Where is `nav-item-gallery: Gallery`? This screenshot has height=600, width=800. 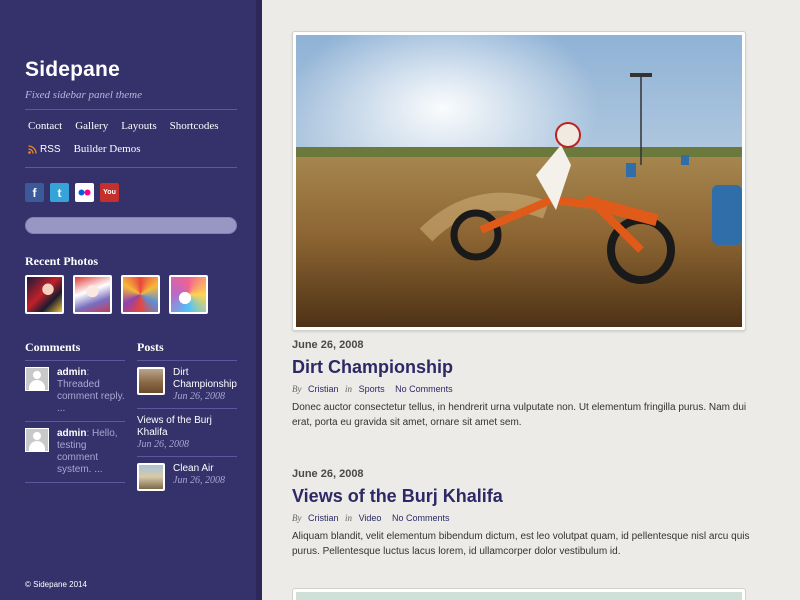 nav-item-gallery: Gallery is located at coordinates (90, 126).